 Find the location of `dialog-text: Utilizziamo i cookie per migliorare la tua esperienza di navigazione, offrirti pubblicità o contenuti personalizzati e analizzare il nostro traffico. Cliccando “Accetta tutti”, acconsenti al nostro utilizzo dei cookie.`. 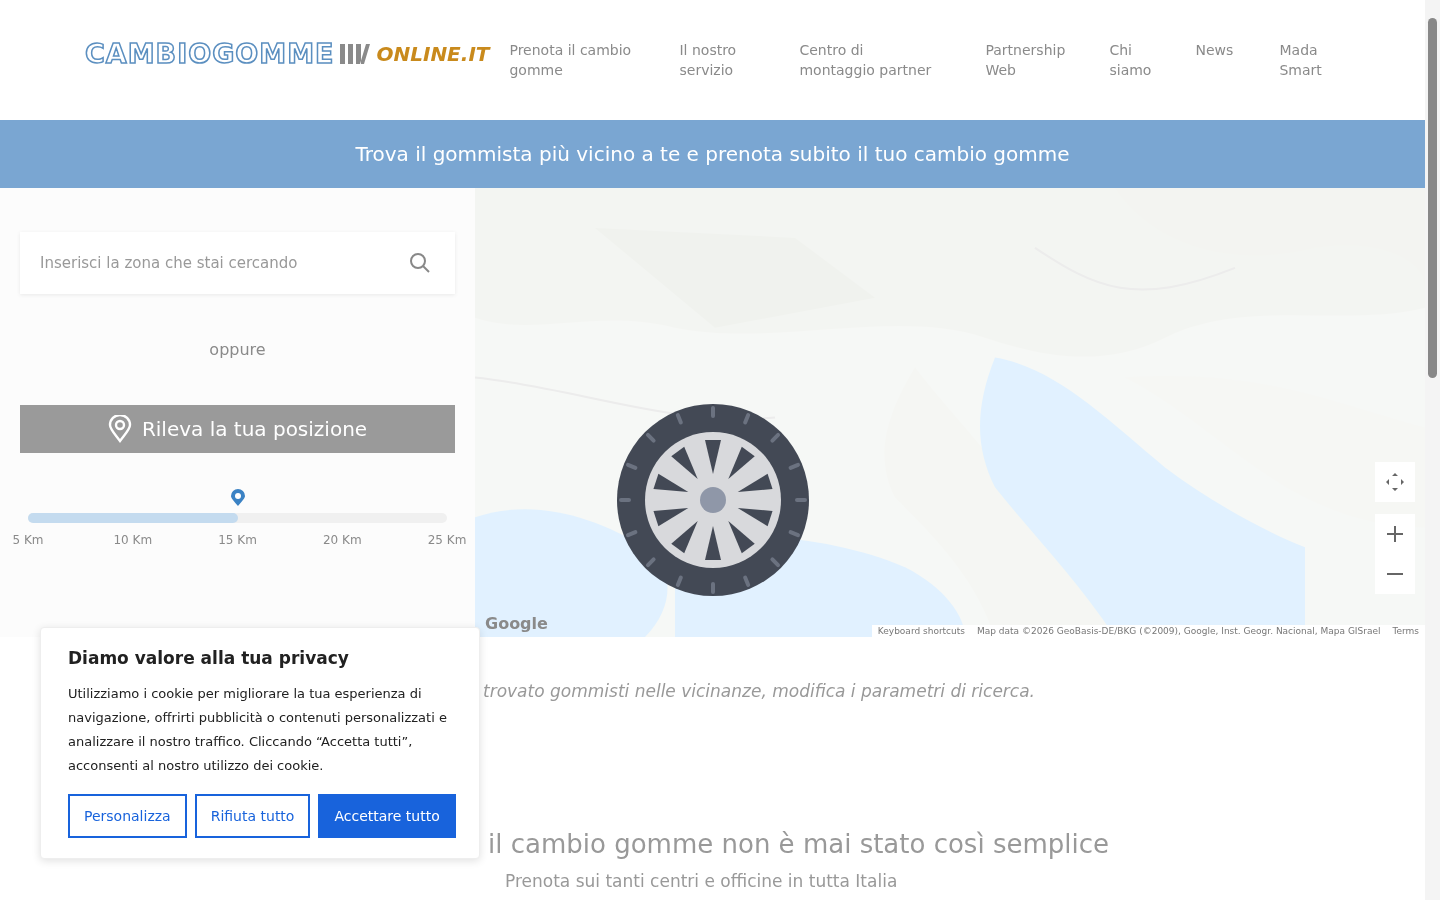

dialog-text: Utilizziamo i cookie per migliorare la tua esperienza di navigazione, offrirti pubblicità o contenuti personalizzati e analizzare il nostro traffico. Cliccando “Accetta tutti”, acconsenti al nostro utilizzo dei cookie. is located at coordinates (258, 730).